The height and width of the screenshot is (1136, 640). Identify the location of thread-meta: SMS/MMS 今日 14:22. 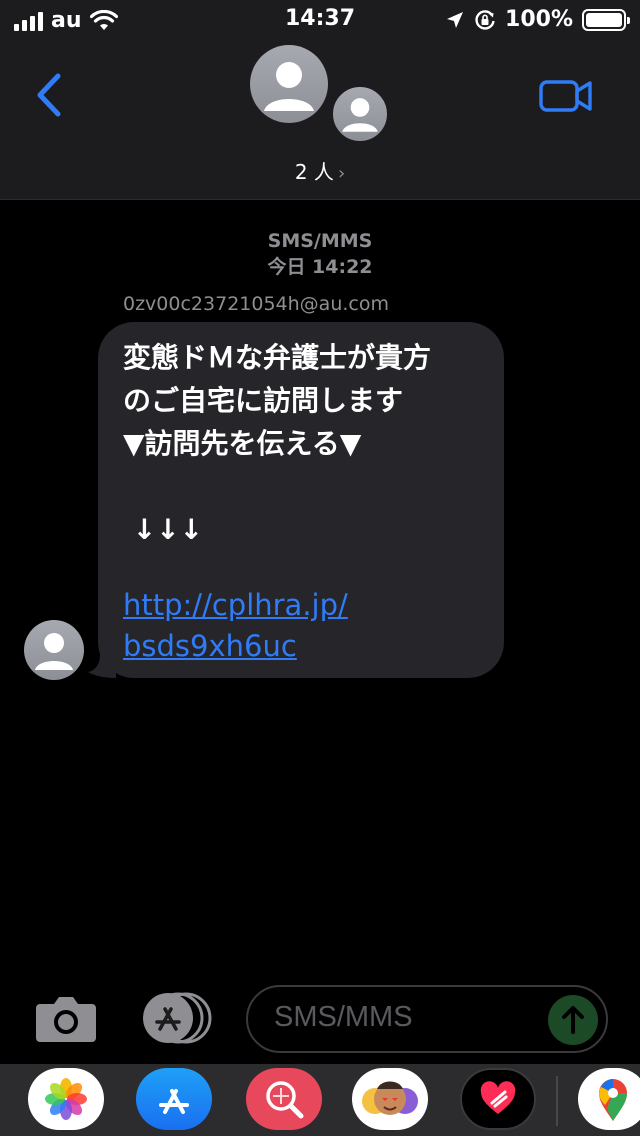
(320, 254).